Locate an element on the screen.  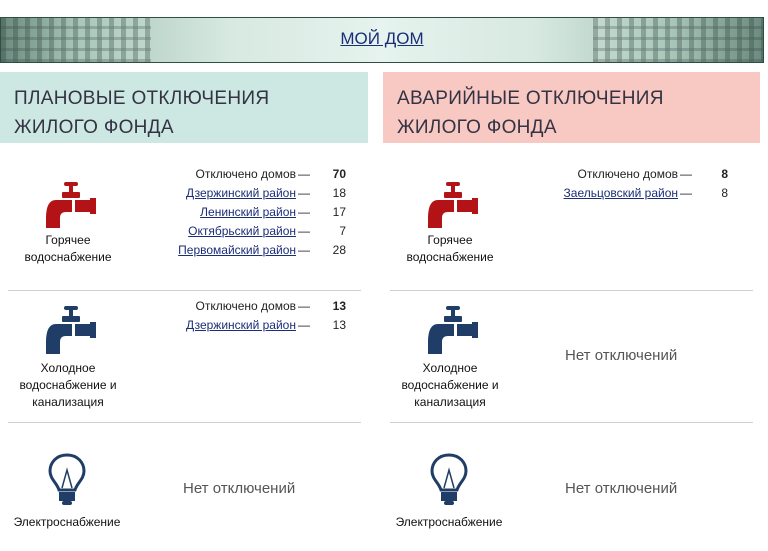
emergency-hot-water-service: Горячее водоснабжение is located at coordinates (450, 223).